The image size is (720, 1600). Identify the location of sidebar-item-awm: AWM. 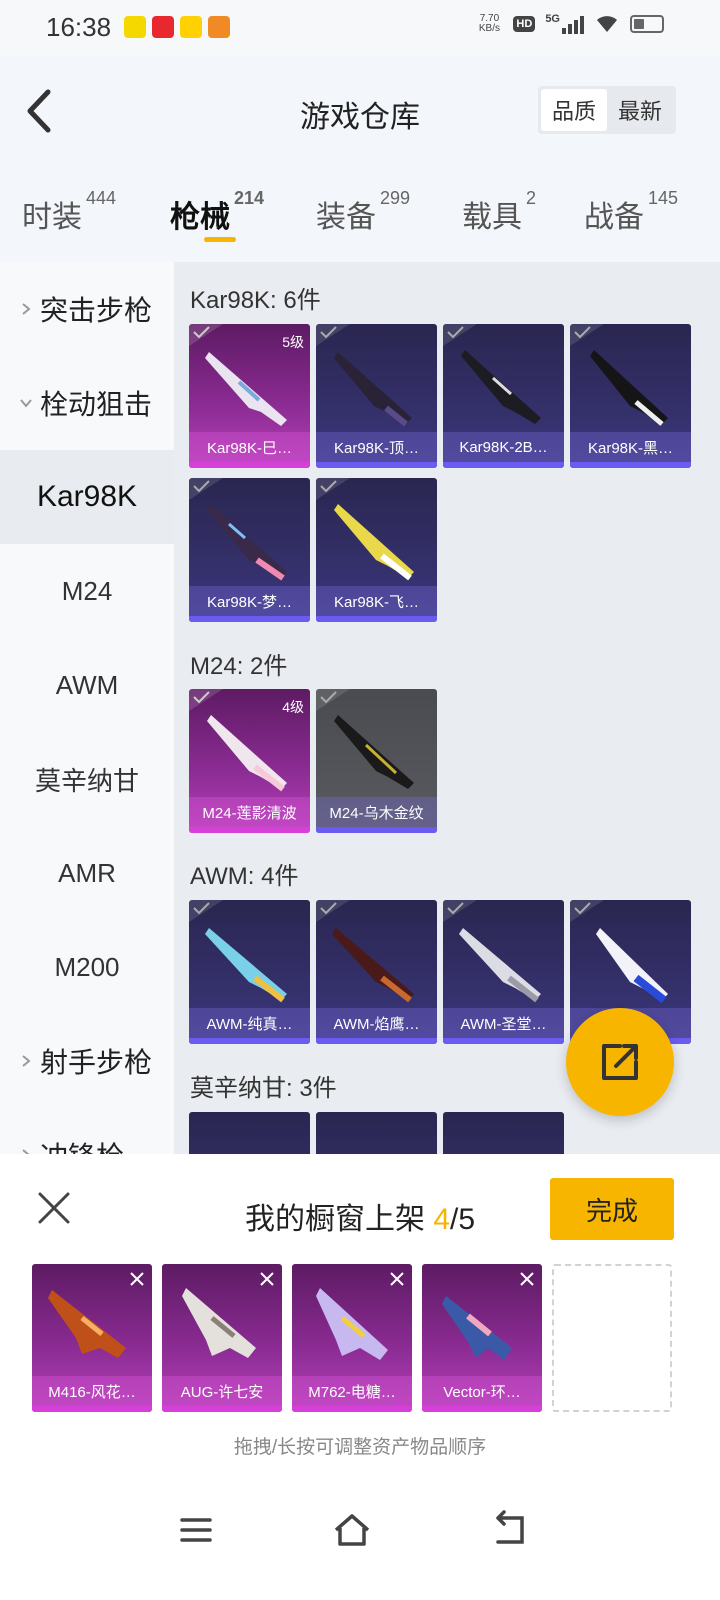
(87, 685).